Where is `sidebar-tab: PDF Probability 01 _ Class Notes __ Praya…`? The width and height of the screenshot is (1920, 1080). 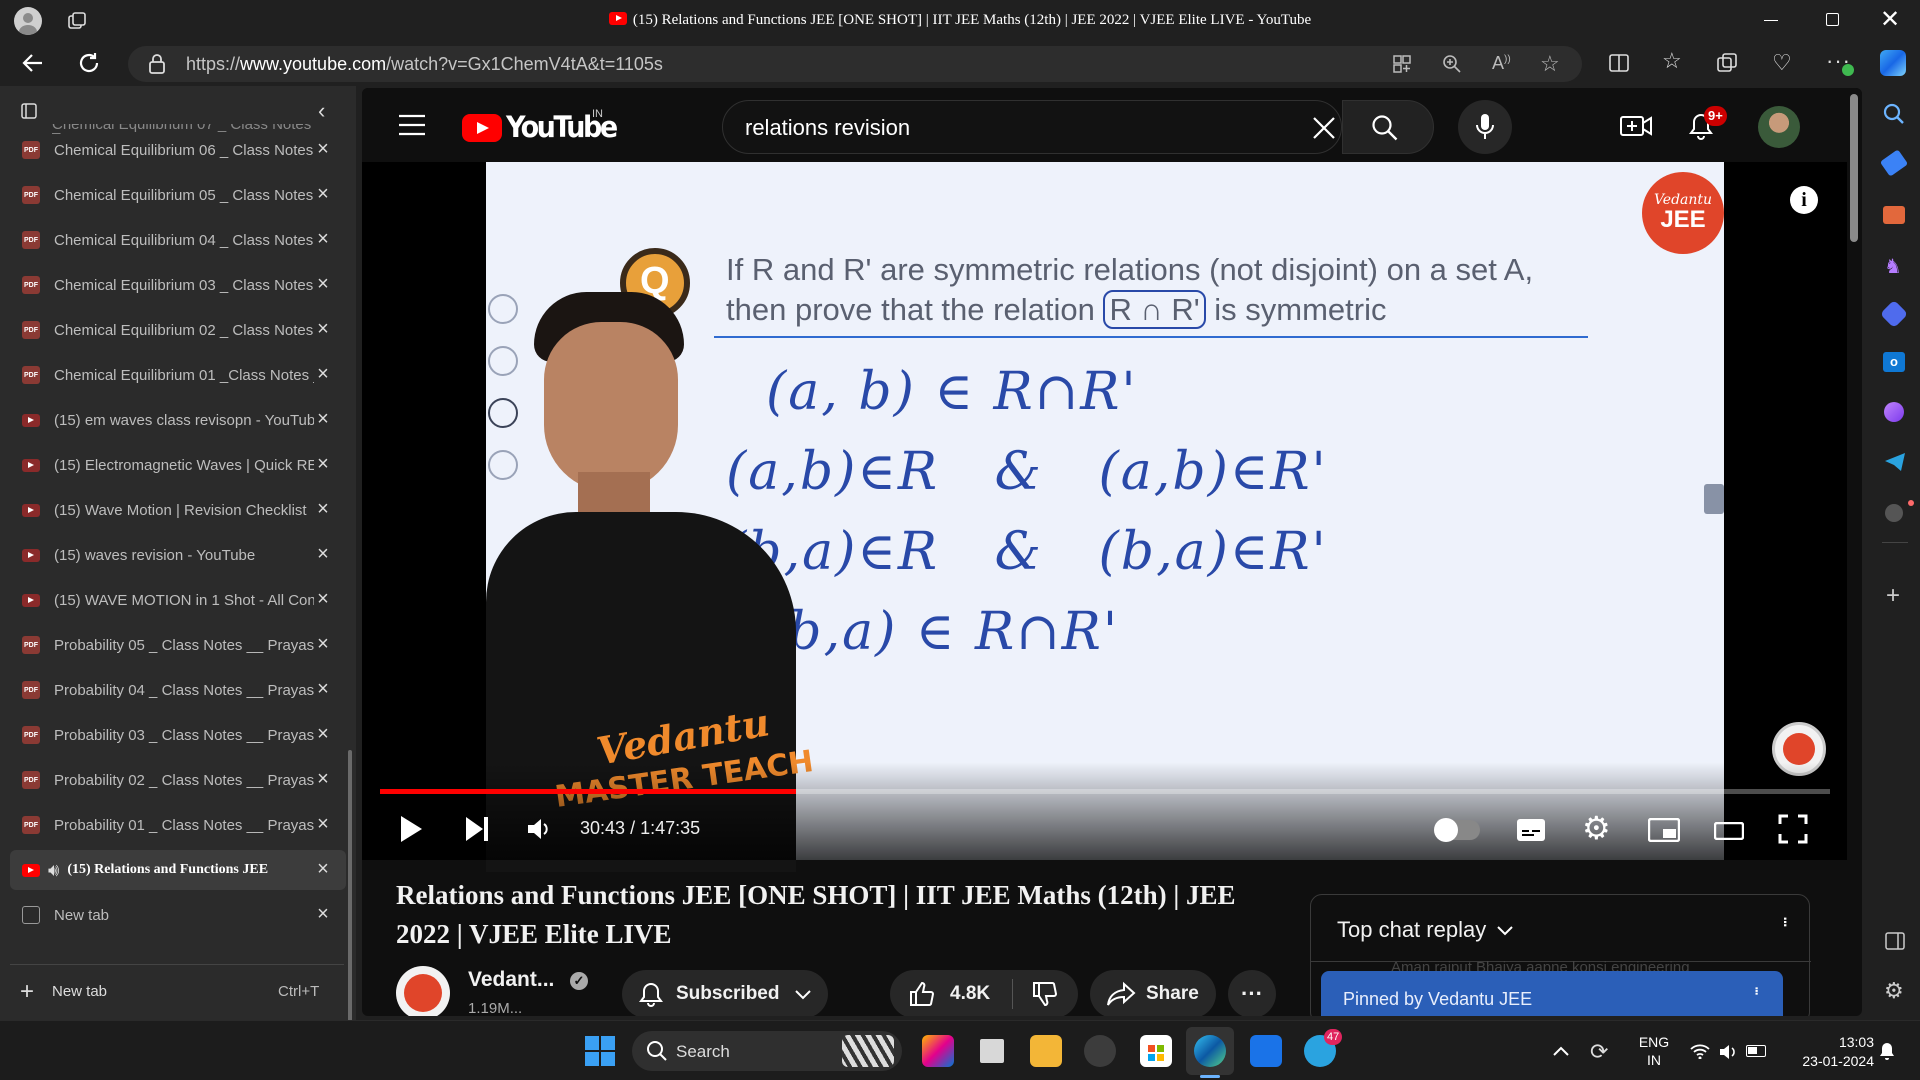
sidebar-tab: PDF Probability 01 _ Class Notes __ Praya… is located at coordinates (178, 825).